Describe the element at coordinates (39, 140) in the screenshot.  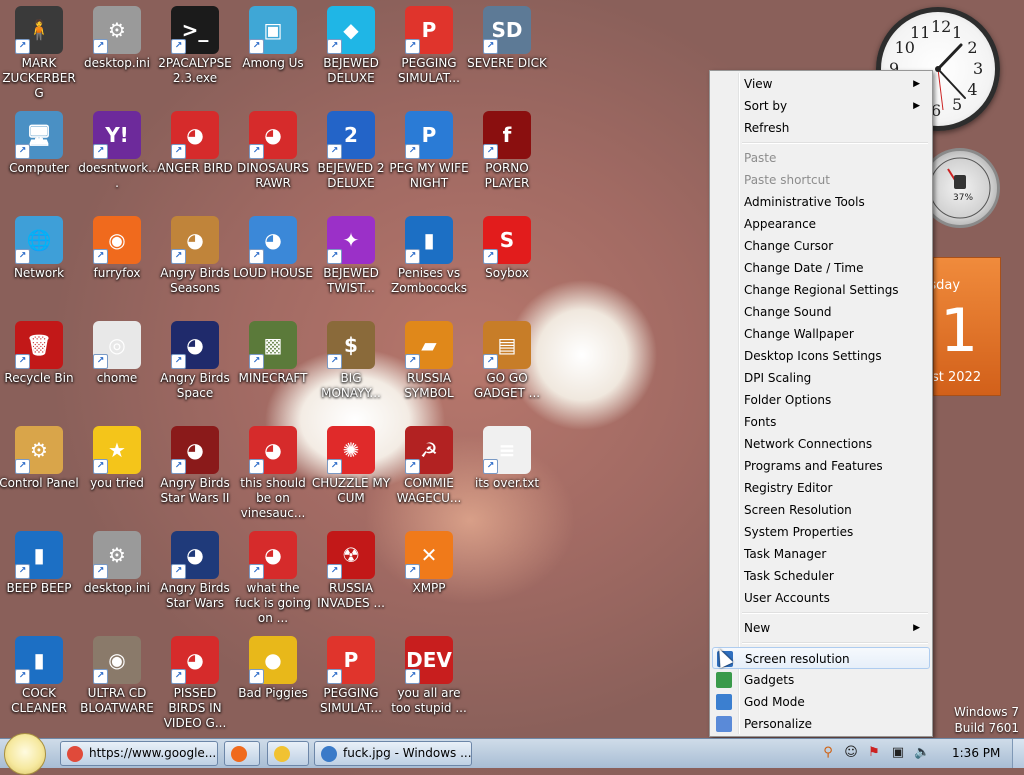
I see `desktop-icon: 🖥 ↗ Computer` at that location.